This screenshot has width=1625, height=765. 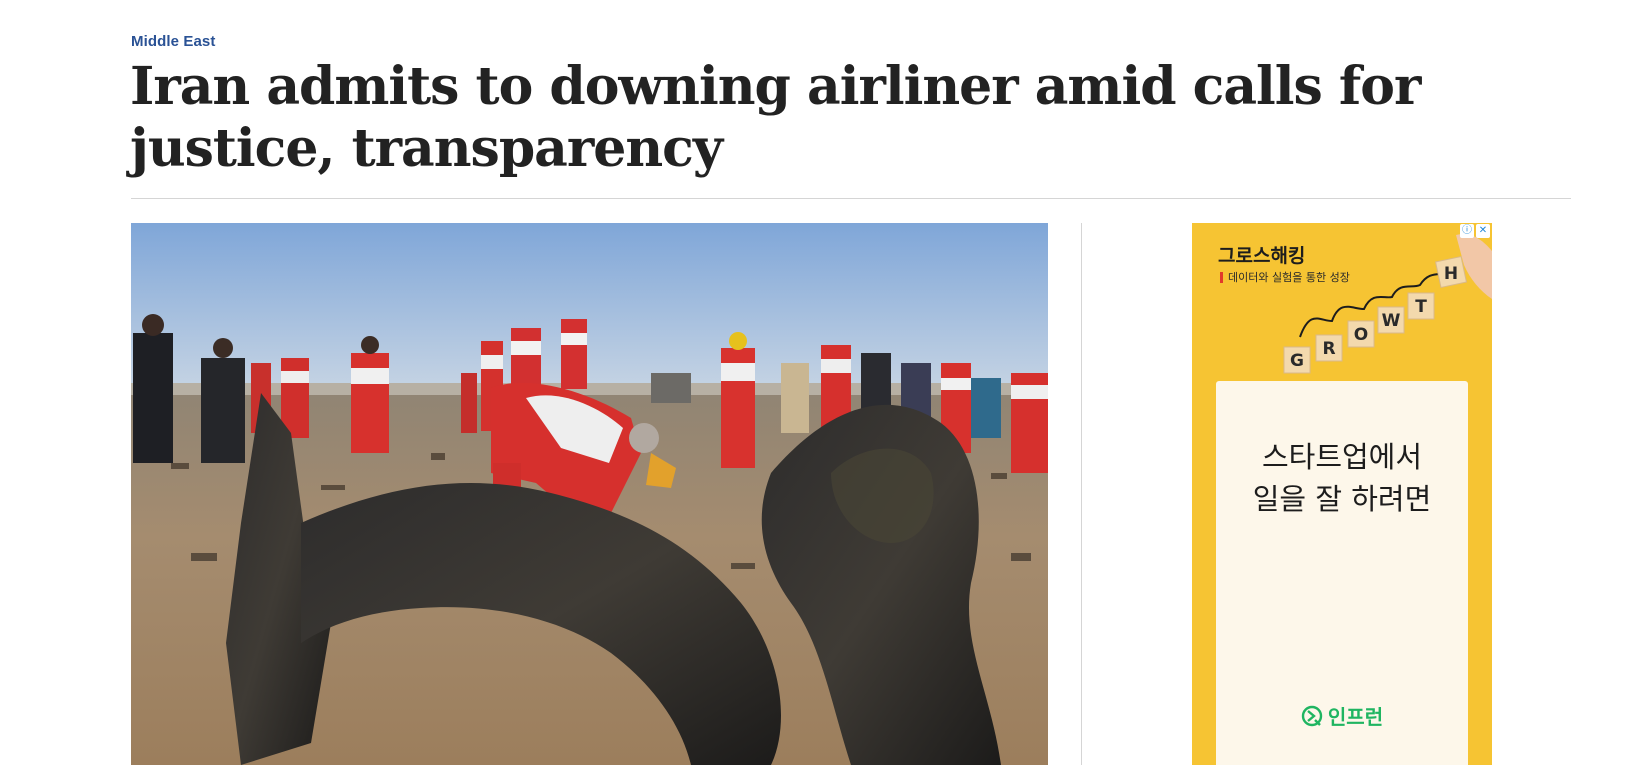 I want to click on growth-letter-o: O, so click(x=1361, y=335).